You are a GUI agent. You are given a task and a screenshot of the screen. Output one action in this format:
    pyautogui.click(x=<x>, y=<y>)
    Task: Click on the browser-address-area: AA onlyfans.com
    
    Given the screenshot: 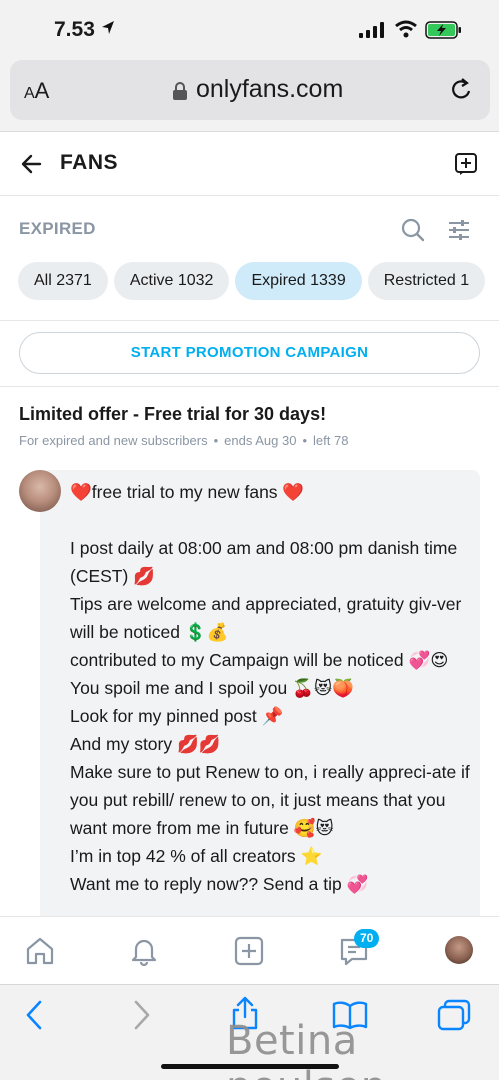 What is the action you would take?
    pyautogui.click(x=249, y=95)
    